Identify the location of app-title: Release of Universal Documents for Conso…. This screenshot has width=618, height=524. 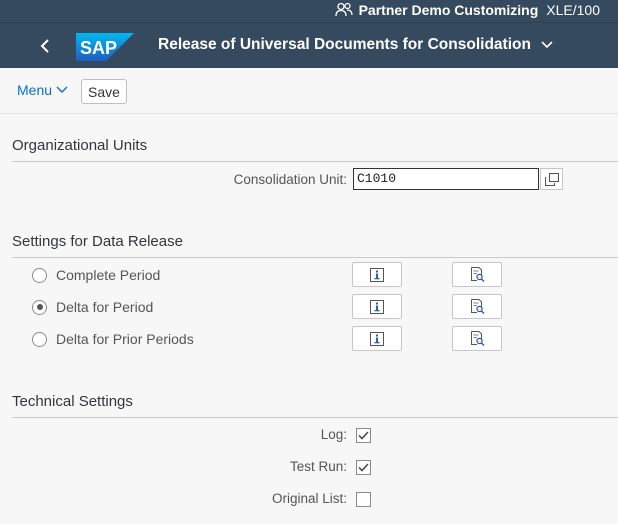
(355, 45).